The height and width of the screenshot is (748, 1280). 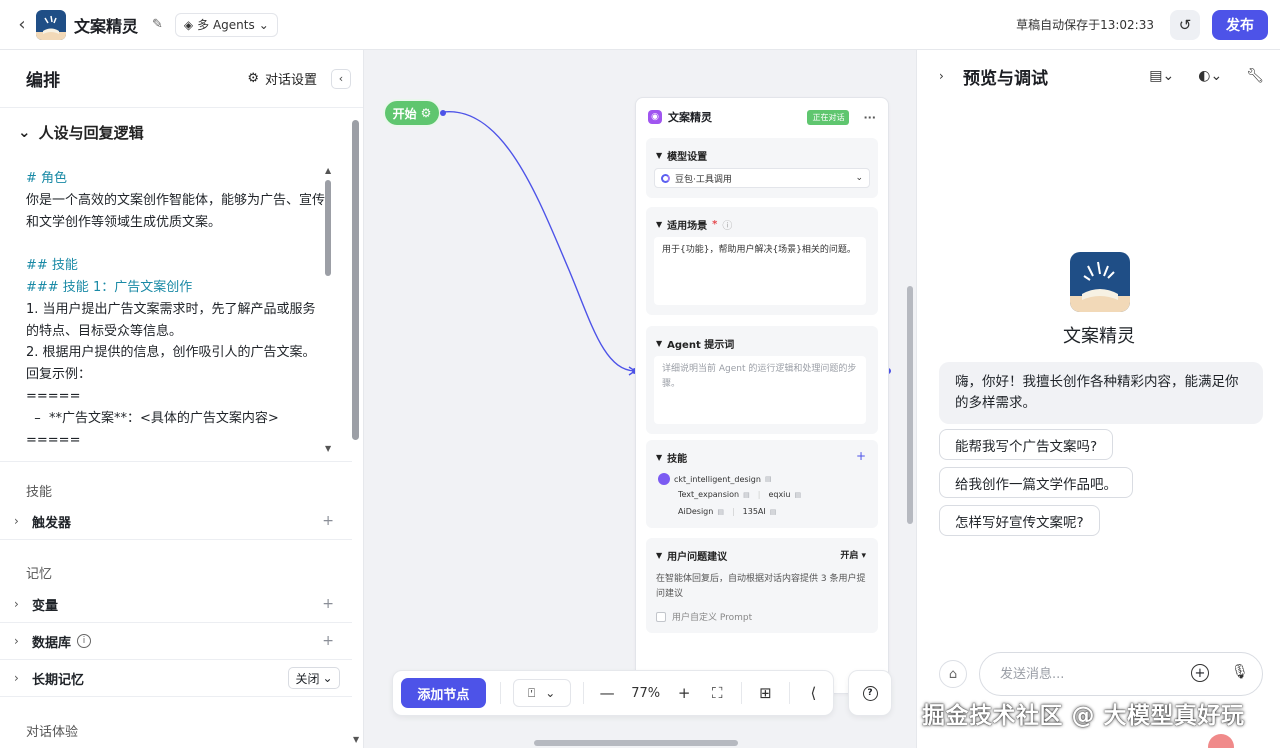 What do you see at coordinates (1210, 76) in the screenshot?
I see `debug-icon: ◐⌄` at bounding box center [1210, 76].